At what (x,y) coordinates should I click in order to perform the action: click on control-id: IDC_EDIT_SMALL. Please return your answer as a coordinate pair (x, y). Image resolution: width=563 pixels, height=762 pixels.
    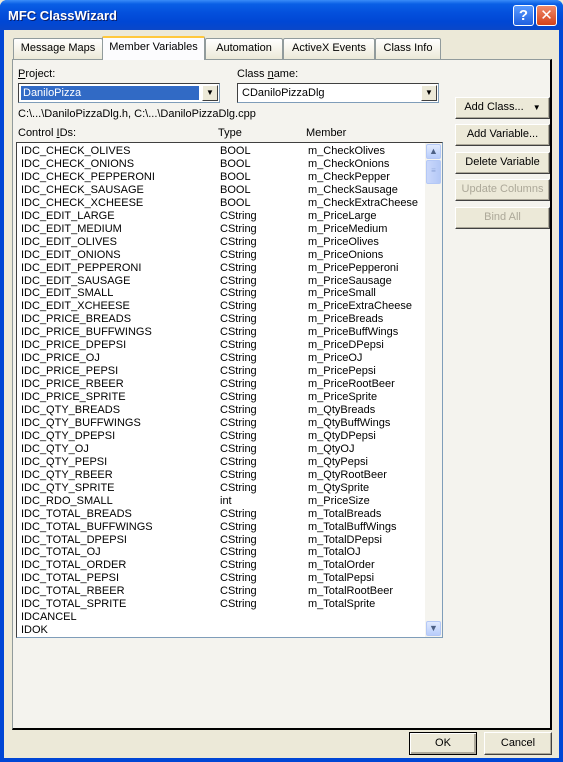
    Looking at the image, I should click on (67, 293).